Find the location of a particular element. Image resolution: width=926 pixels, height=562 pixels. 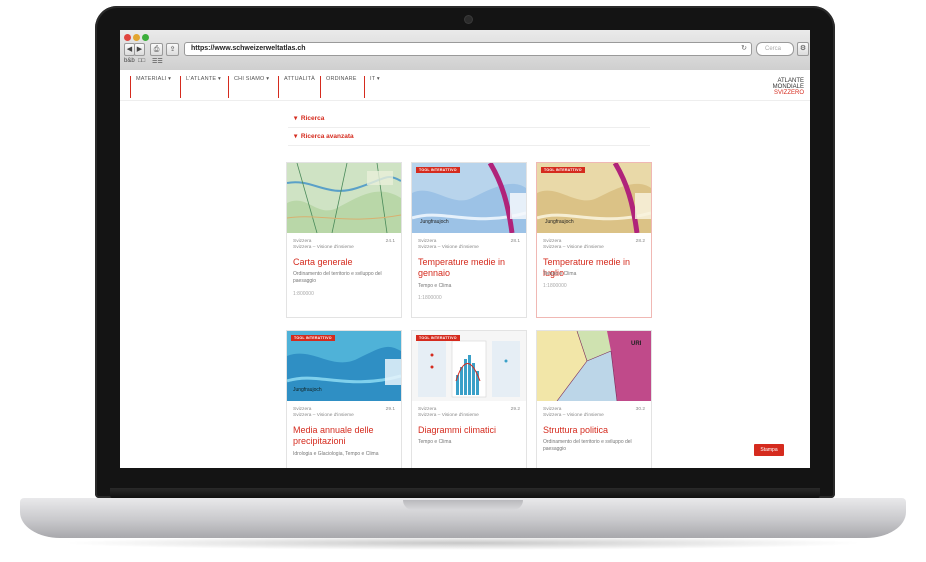

camera-icon is located at coordinates (468, 19).